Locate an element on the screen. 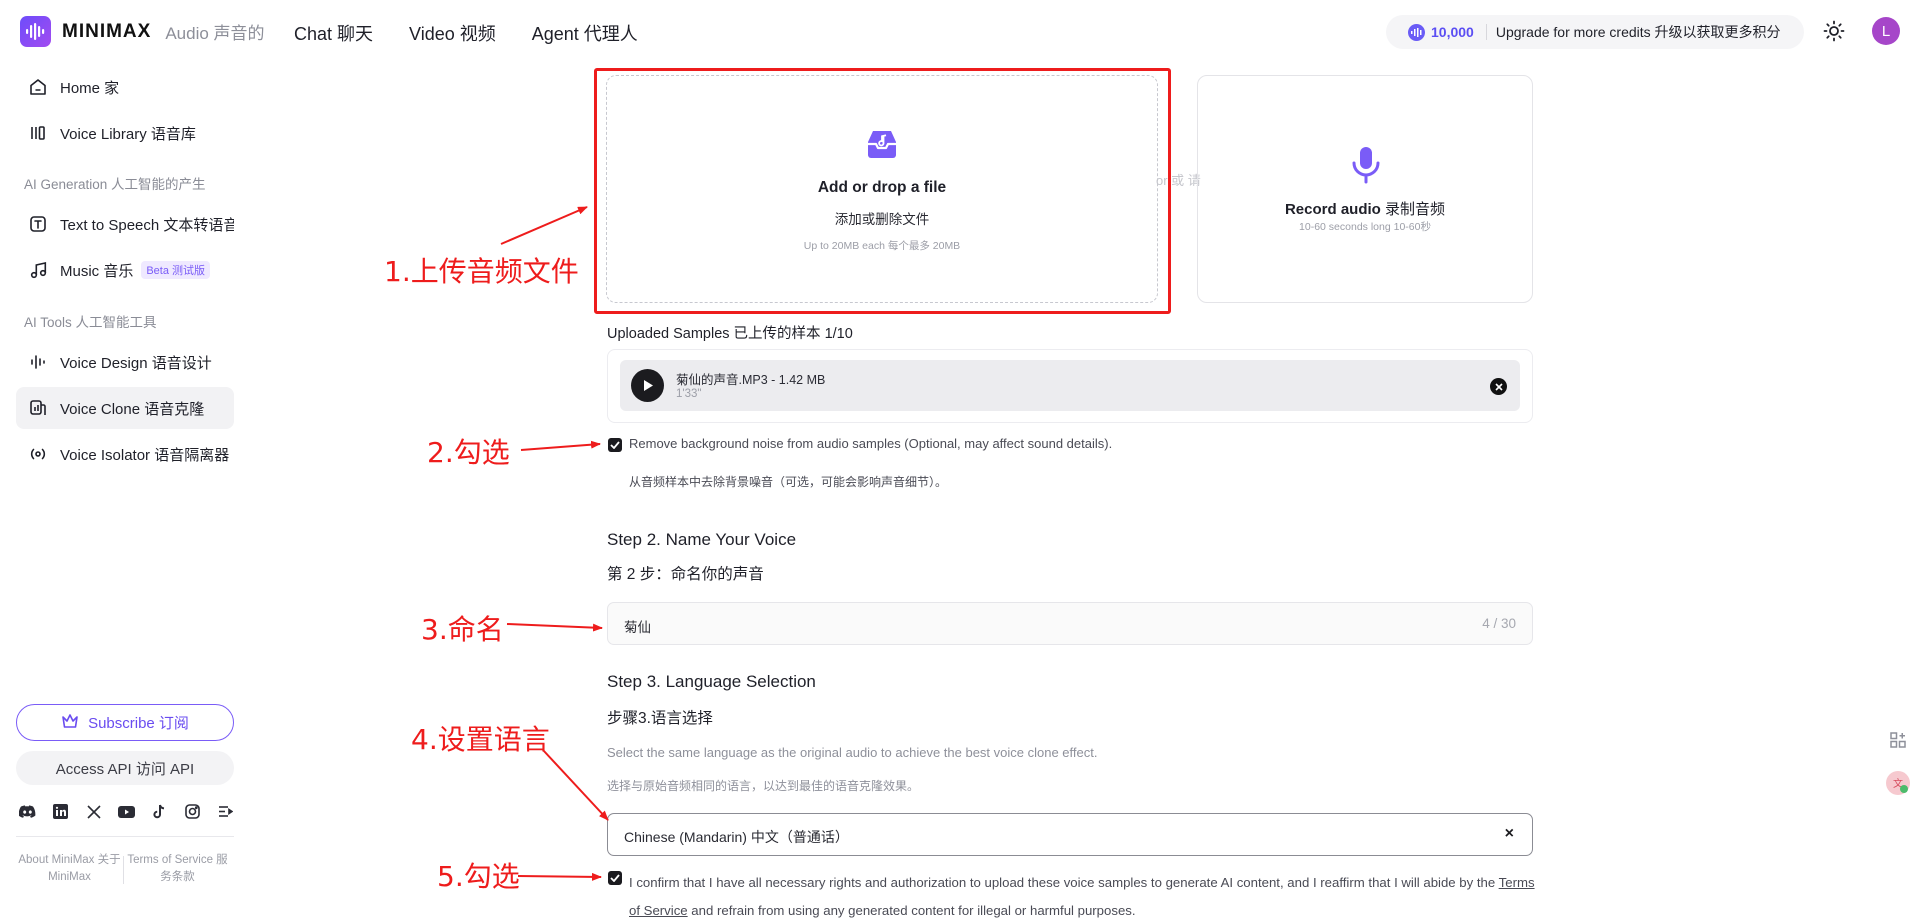  record-title-en: Record audio is located at coordinates (1332, 209).